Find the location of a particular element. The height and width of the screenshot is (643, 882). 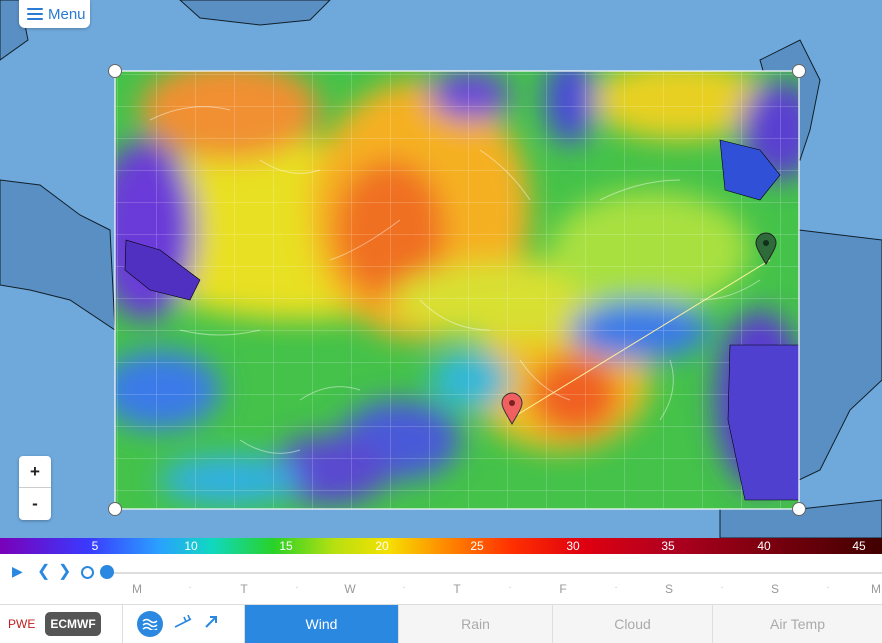

menu-label: Menu is located at coordinates (67, 14).